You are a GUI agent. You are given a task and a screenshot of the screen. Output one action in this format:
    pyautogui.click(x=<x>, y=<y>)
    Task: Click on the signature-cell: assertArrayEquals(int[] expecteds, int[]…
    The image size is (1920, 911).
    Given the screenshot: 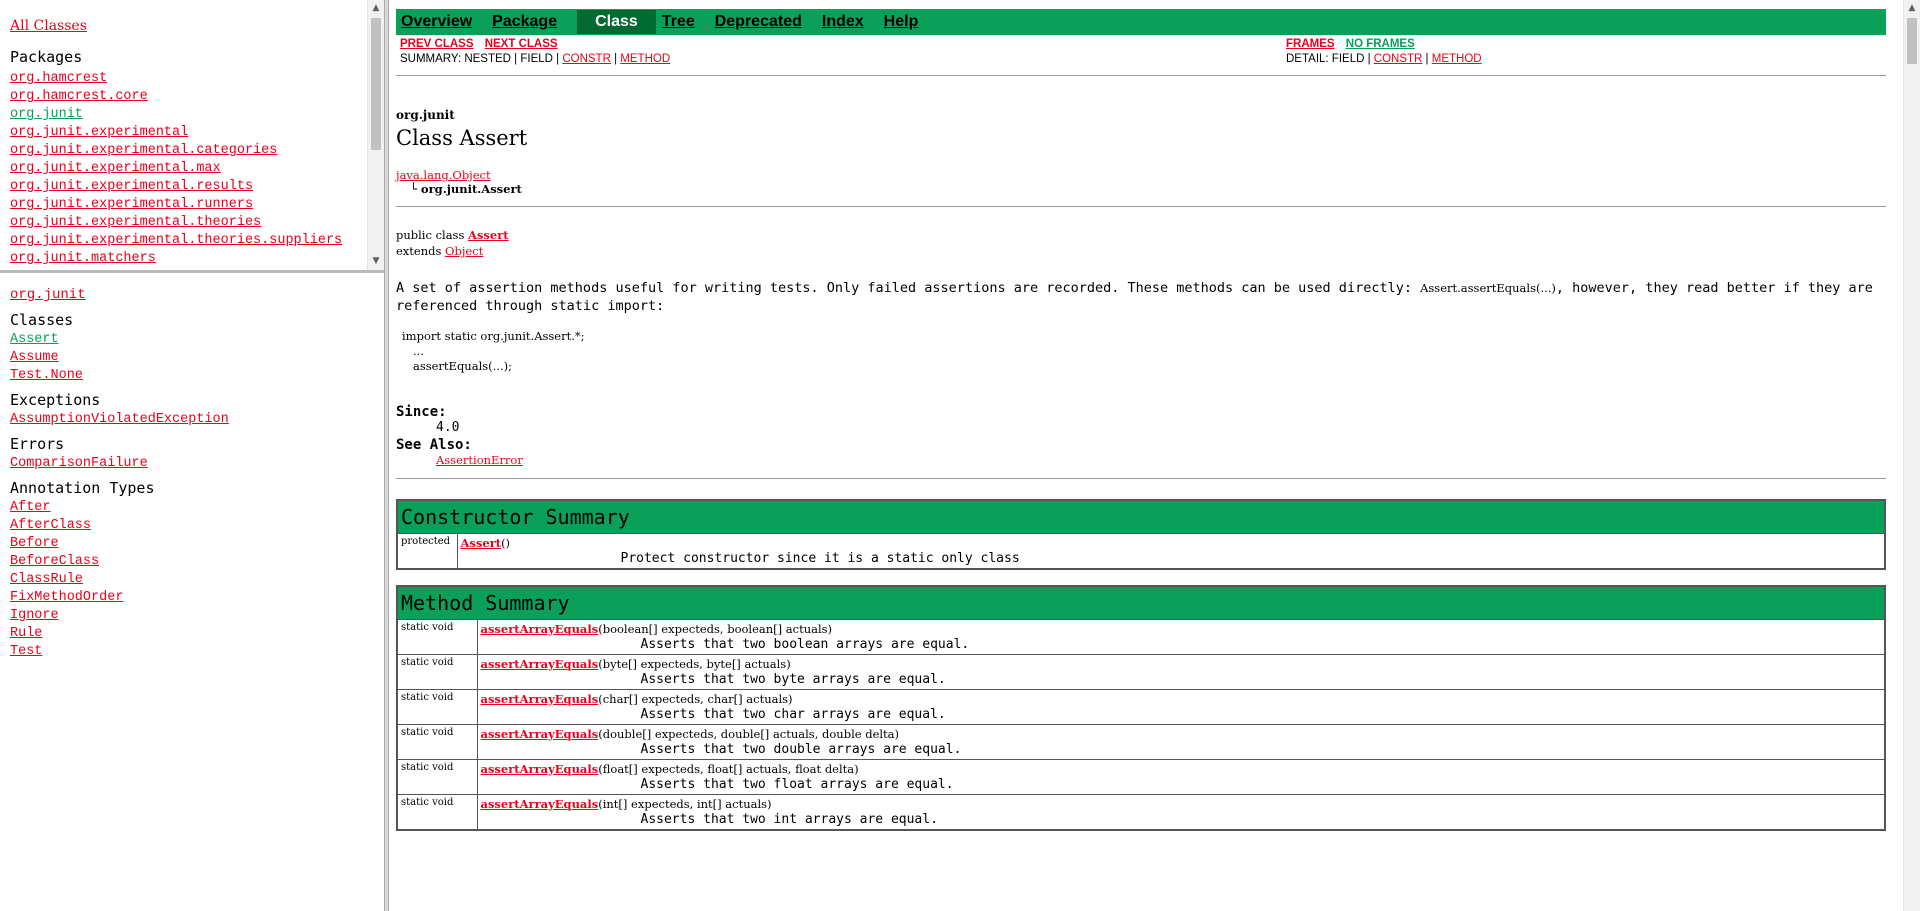 What is the action you would take?
    pyautogui.click(x=1181, y=812)
    